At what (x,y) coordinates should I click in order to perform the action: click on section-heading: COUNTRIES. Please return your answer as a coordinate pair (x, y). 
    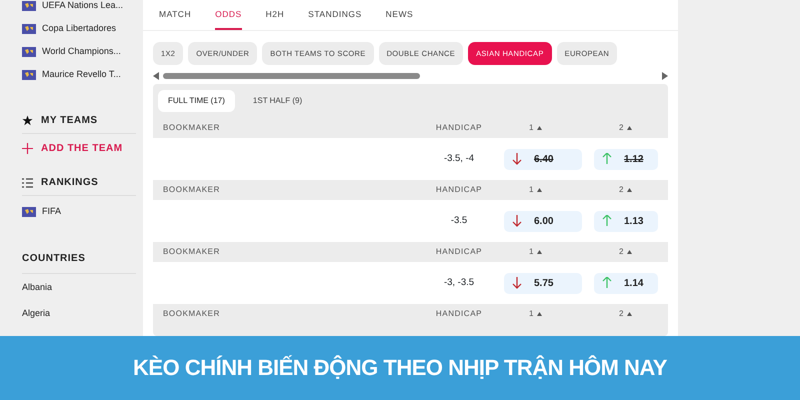
    Looking at the image, I should click on (54, 259).